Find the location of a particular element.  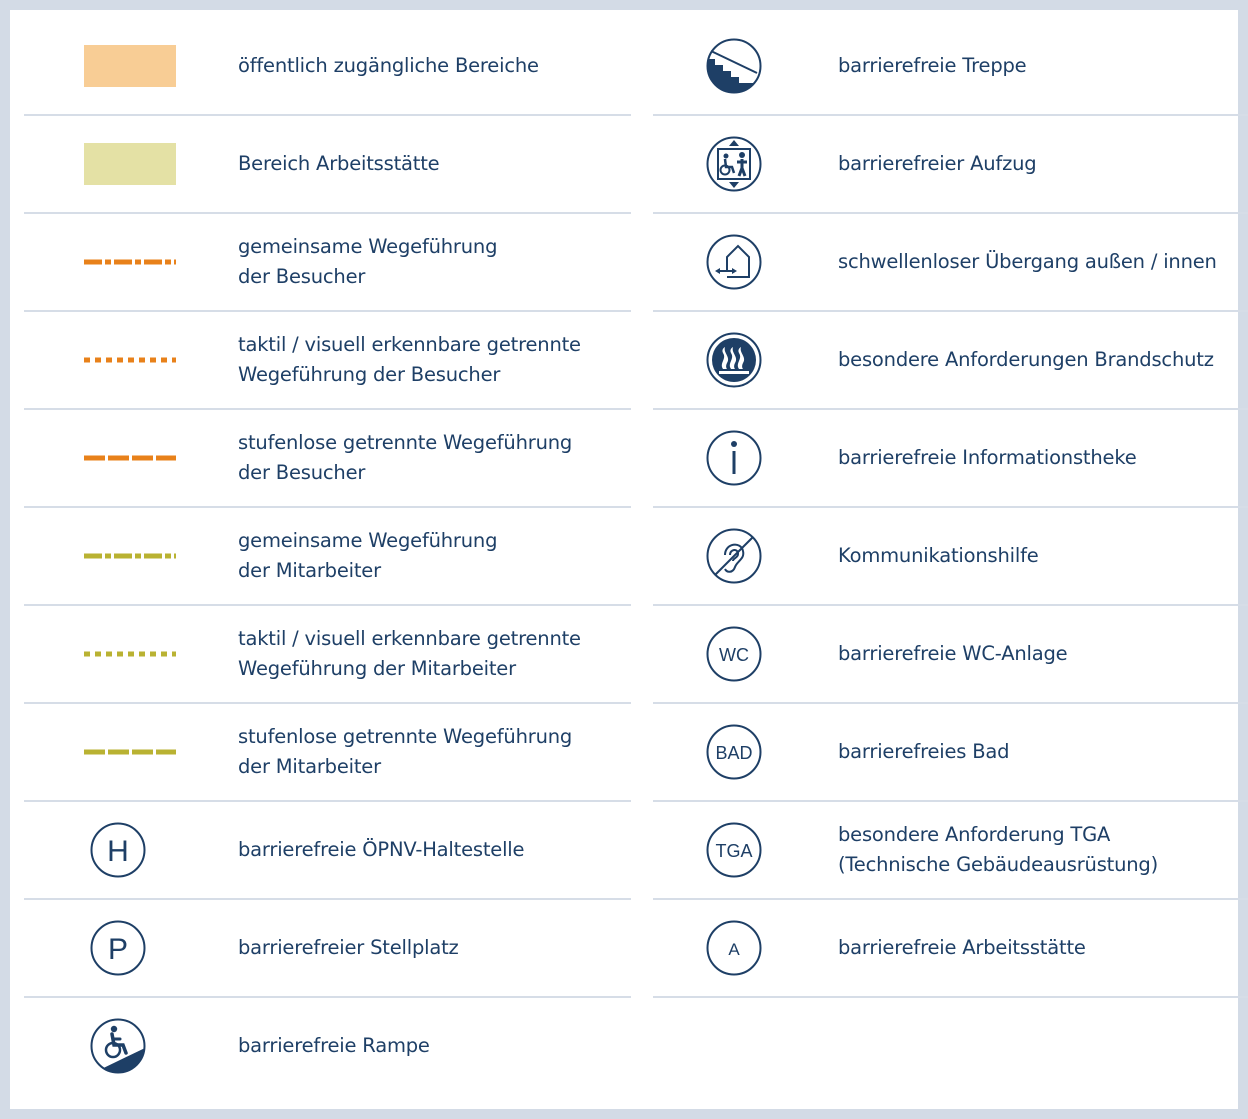

legend-label: besondere Anforderungen Brandschutz is located at coordinates (1026, 359).